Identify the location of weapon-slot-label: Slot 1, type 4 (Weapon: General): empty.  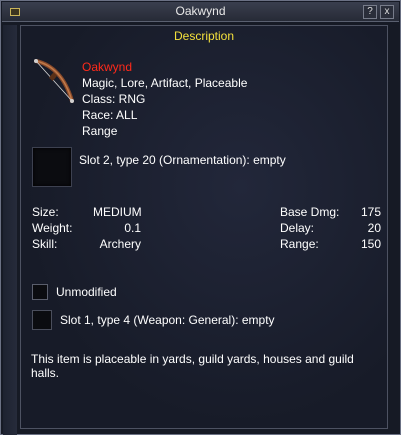
(167, 320).